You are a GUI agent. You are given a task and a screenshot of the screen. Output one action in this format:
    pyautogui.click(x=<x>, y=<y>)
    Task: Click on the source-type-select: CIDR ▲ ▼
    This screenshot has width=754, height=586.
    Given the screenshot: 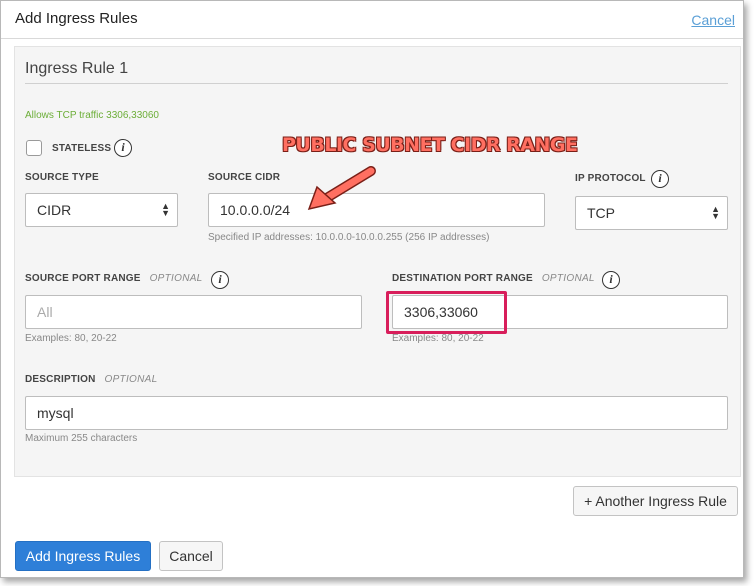 What is the action you would take?
    pyautogui.click(x=101, y=210)
    